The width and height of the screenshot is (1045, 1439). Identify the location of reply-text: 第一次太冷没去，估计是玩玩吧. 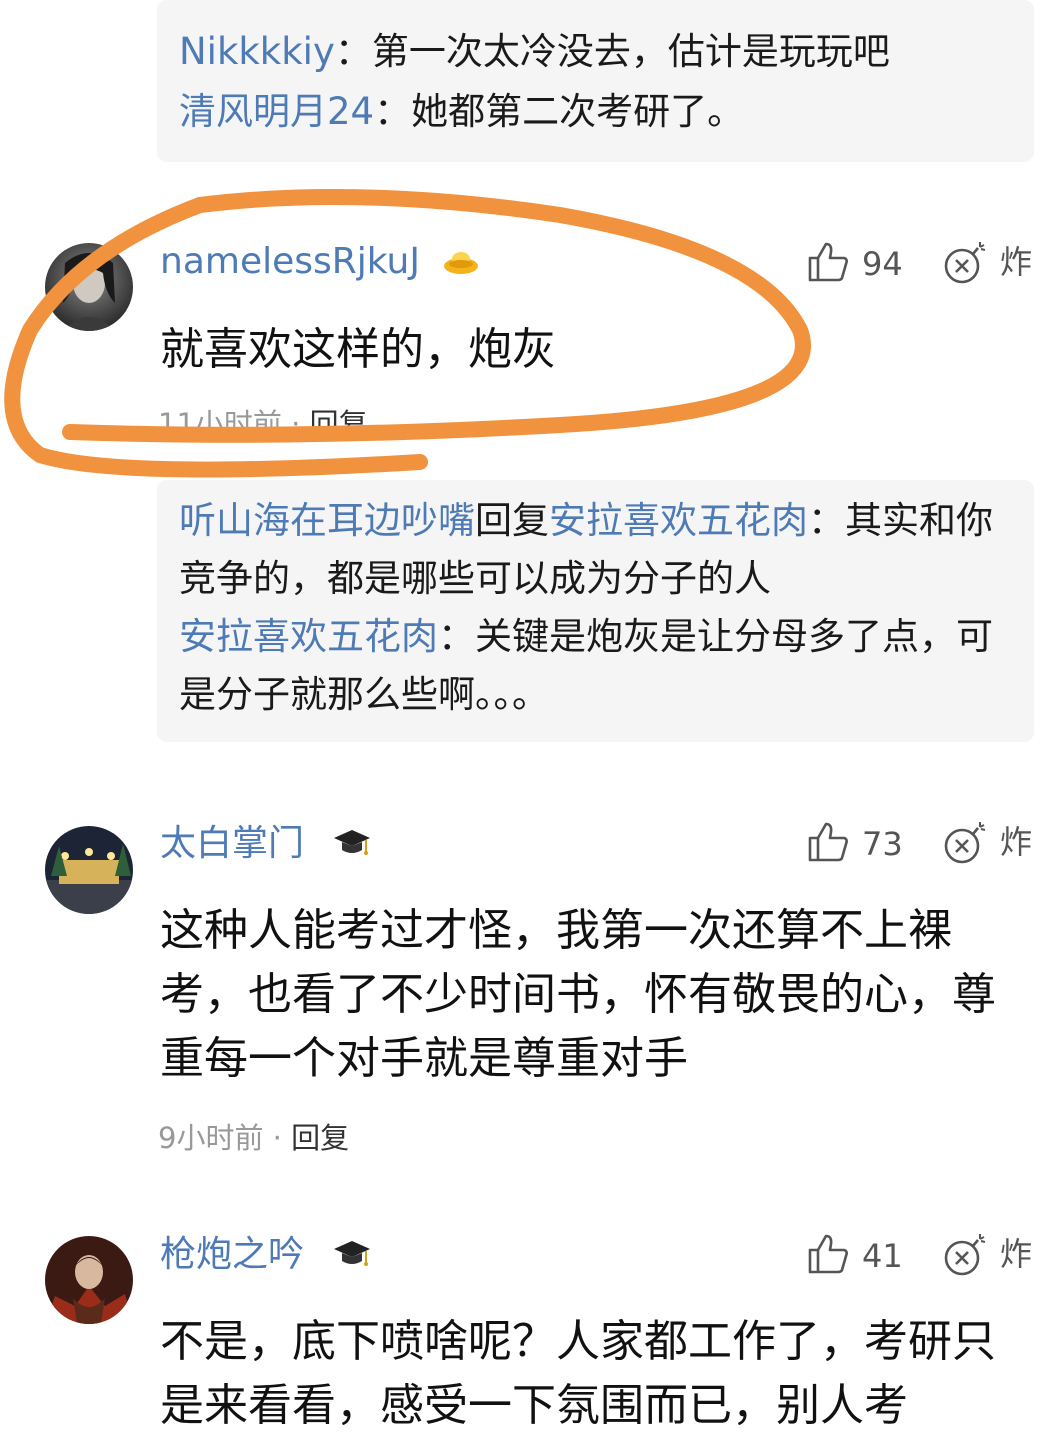
(630, 51).